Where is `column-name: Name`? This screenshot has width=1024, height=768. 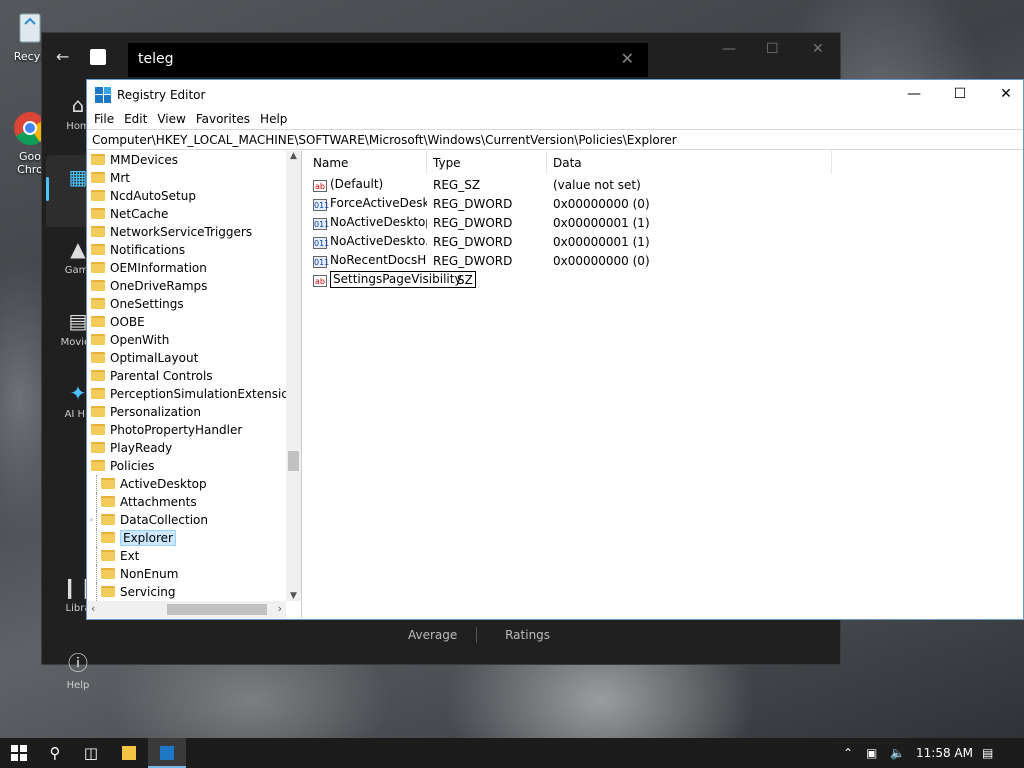 column-name: Name is located at coordinates (367, 162).